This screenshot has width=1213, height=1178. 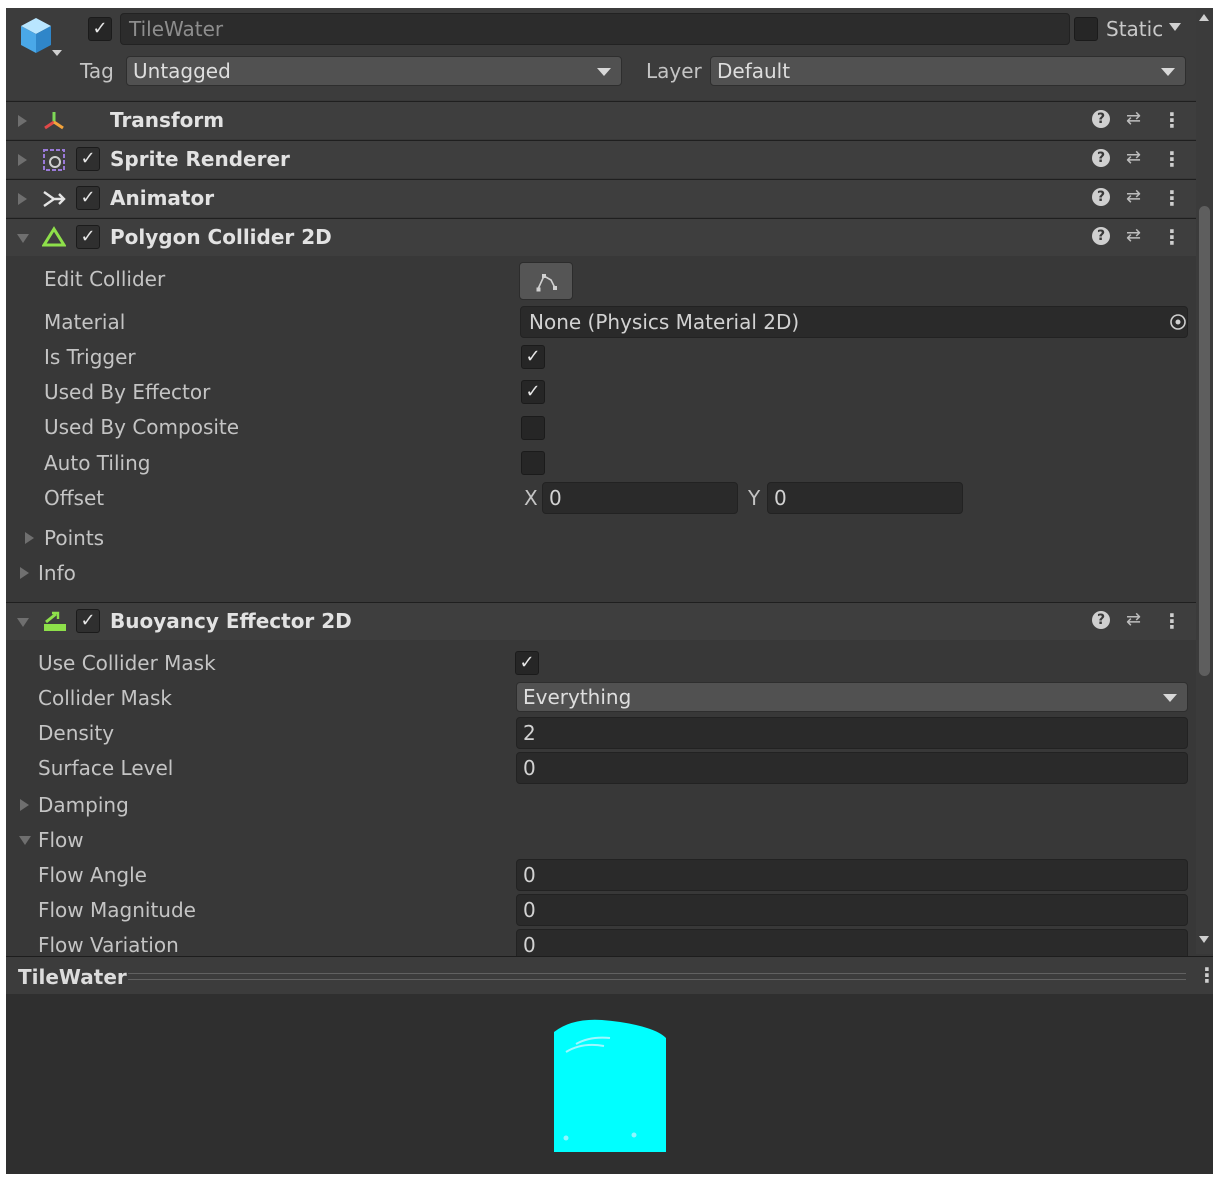 What do you see at coordinates (127, 663) in the screenshot?
I see `use-collider-mask-label: Use Collider Mask` at bounding box center [127, 663].